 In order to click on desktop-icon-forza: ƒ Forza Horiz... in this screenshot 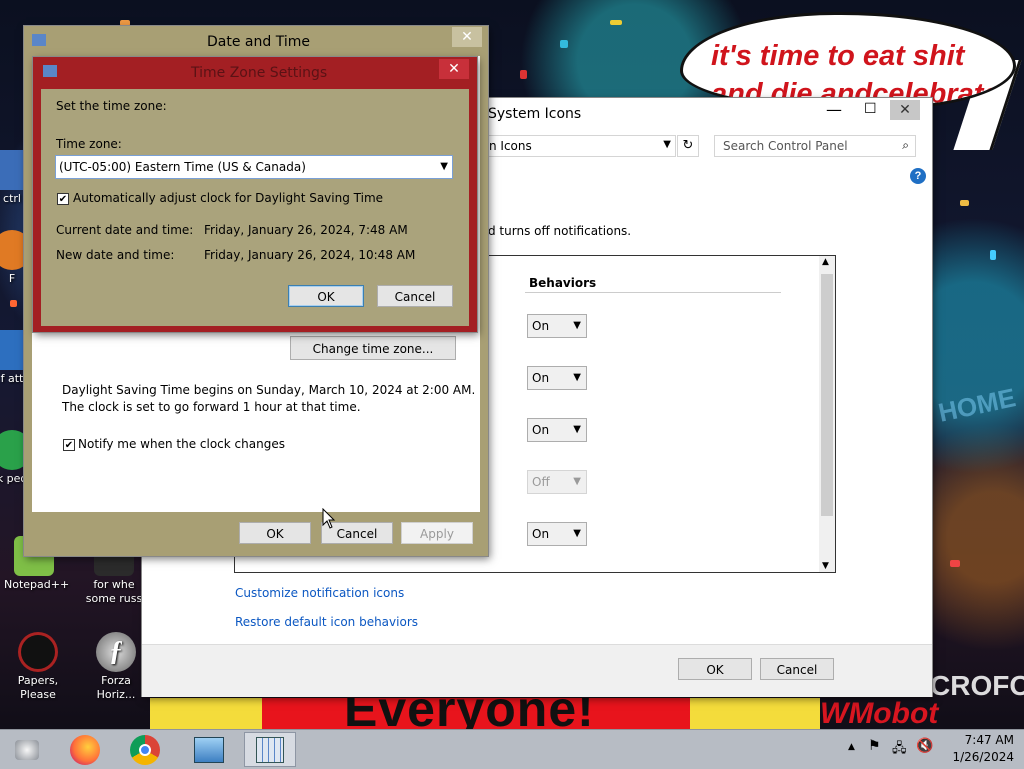, I will do `click(116, 667)`.